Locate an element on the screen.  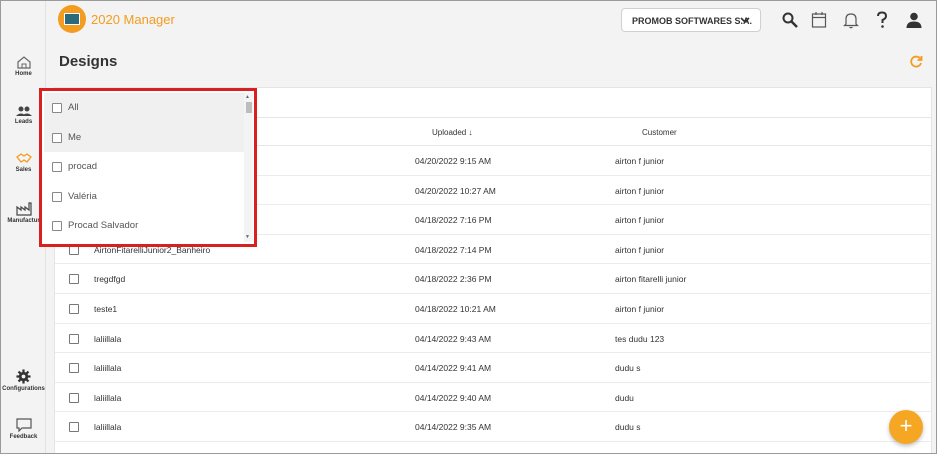
table-row: laliillala 04/14/2022 9:43 AM tes dudu 123 is located at coordinates (493, 339).